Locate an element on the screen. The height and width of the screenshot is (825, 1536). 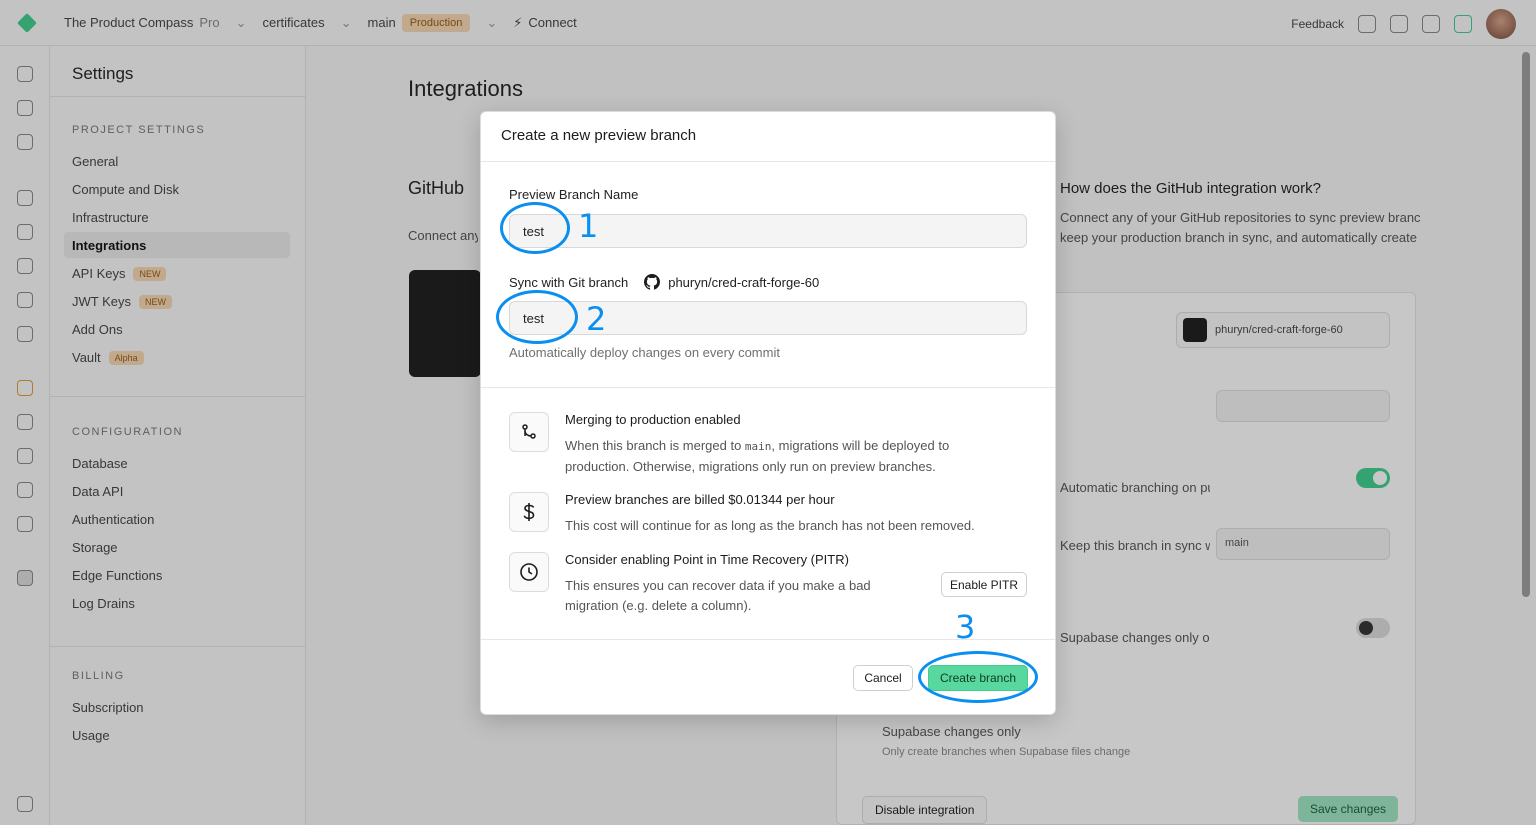
clock-icon is located at coordinates (529, 572).